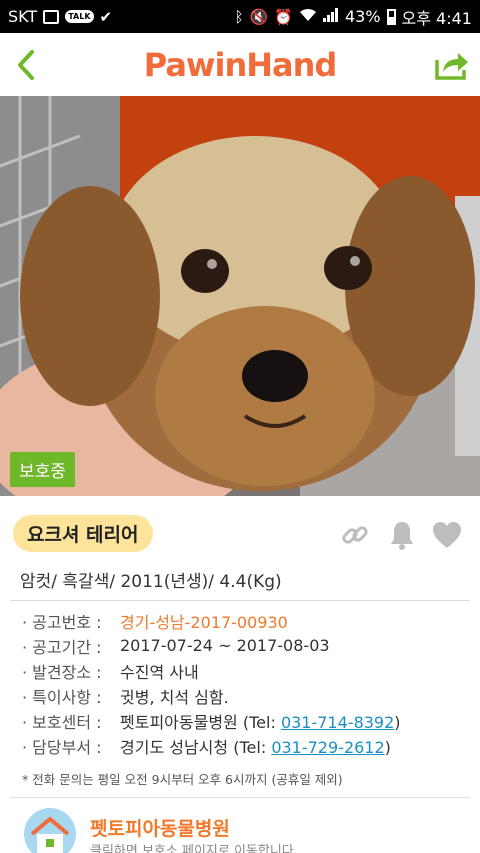 The width and height of the screenshot is (480, 853). What do you see at coordinates (204, 622) in the screenshot?
I see `notice-no-value: 경기-성남-2017-00930` at bounding box center [204, 622].